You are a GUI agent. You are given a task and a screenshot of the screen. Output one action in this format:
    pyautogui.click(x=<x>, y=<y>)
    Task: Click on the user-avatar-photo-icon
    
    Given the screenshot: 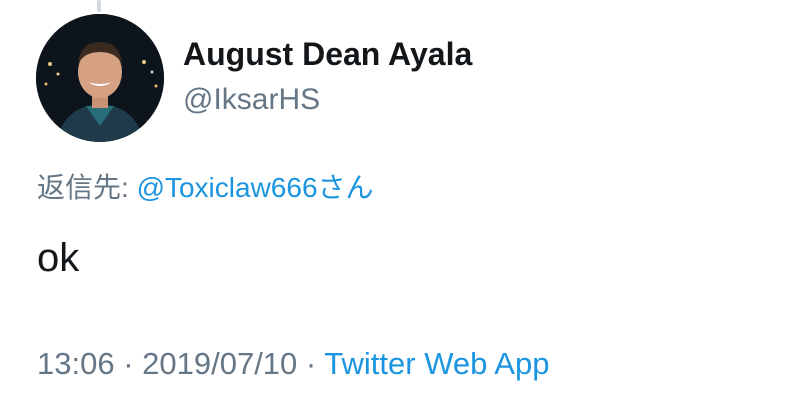 What is the action you would take?
    pyautogui.click(x=100, y=78)
    